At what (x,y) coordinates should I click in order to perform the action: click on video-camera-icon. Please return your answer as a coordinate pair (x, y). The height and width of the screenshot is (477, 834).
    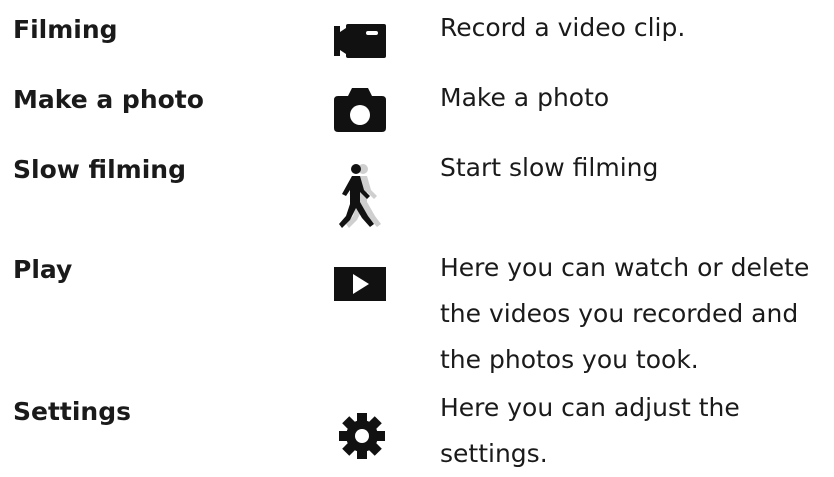
    Looking at the image, I should click on (360, 41).